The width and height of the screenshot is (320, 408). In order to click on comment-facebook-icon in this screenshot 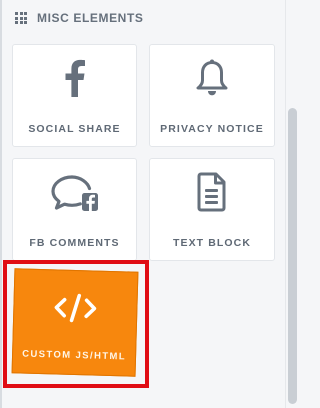, I will do `click(74, 194)`.